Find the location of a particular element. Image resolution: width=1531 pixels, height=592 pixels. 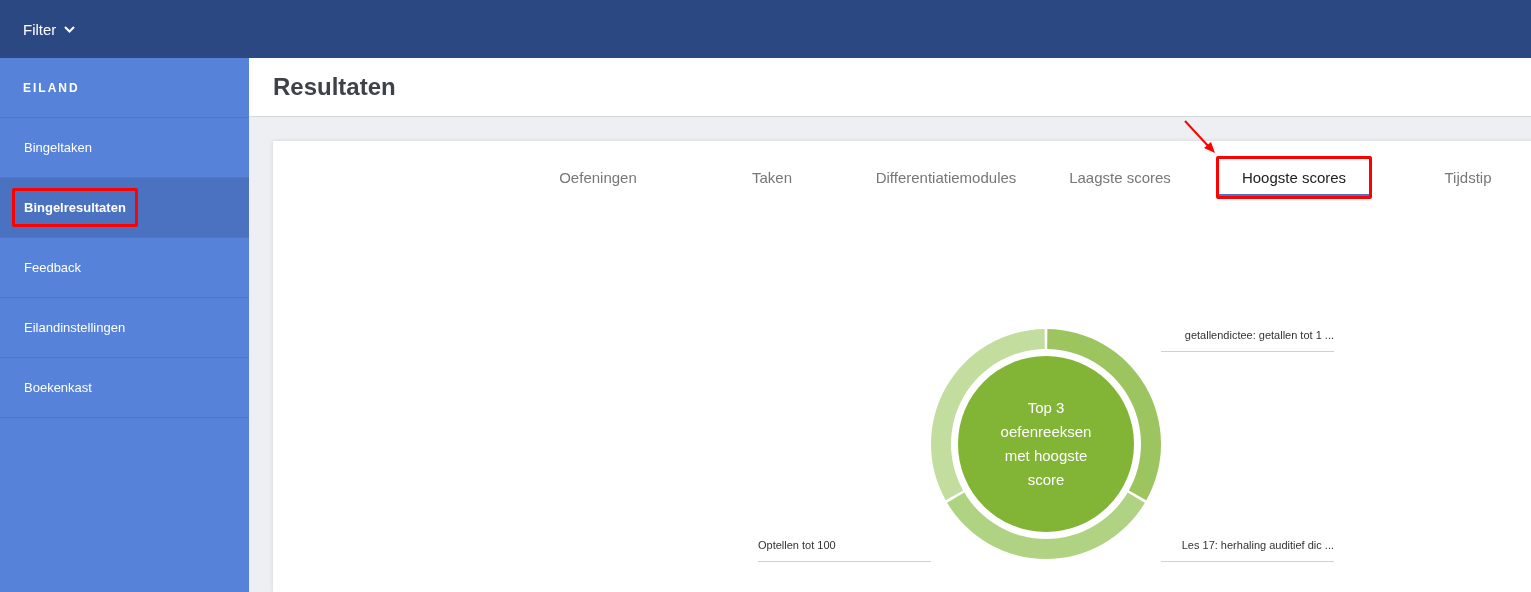

tab: Laagste scores is located at coordinates (1120, 177).